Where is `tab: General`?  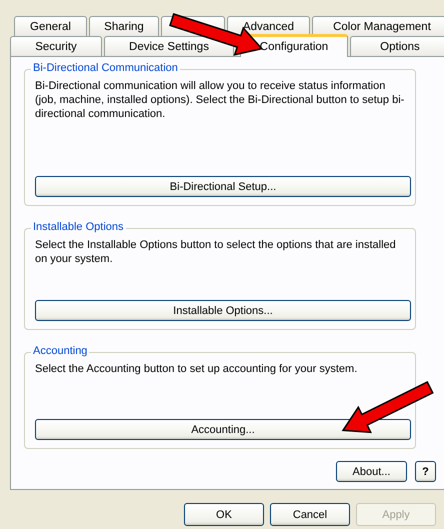 tab: General is located at coordinates (50, 26).